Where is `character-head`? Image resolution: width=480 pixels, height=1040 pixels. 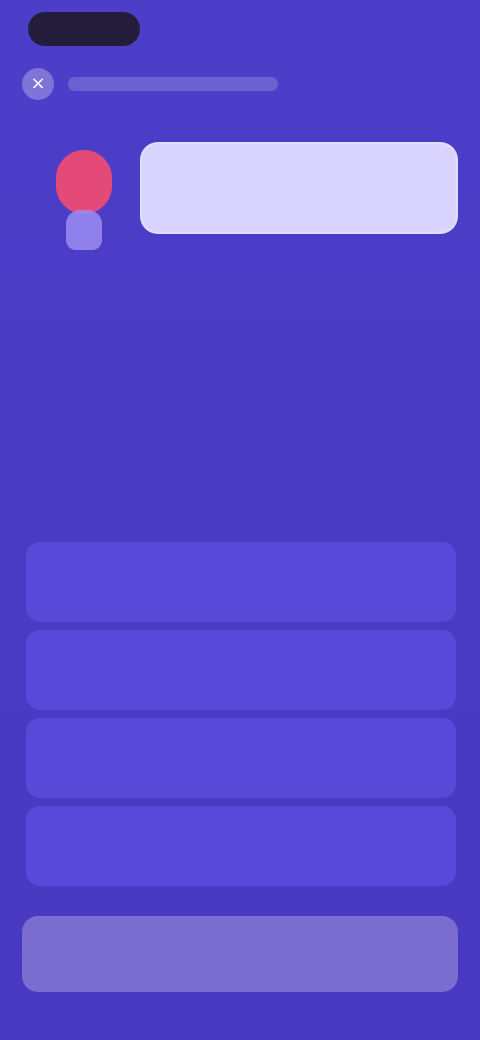 character-head is located at coordinates (84, 182).